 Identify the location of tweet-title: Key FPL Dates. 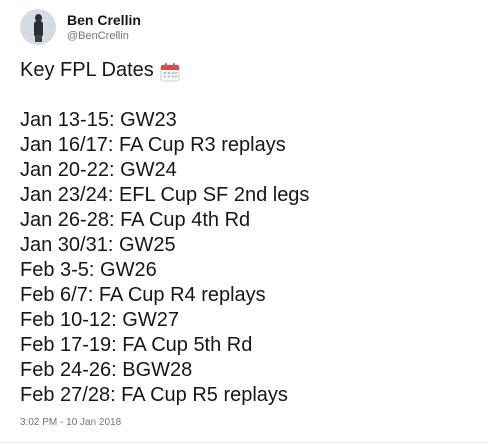
(87, 70).